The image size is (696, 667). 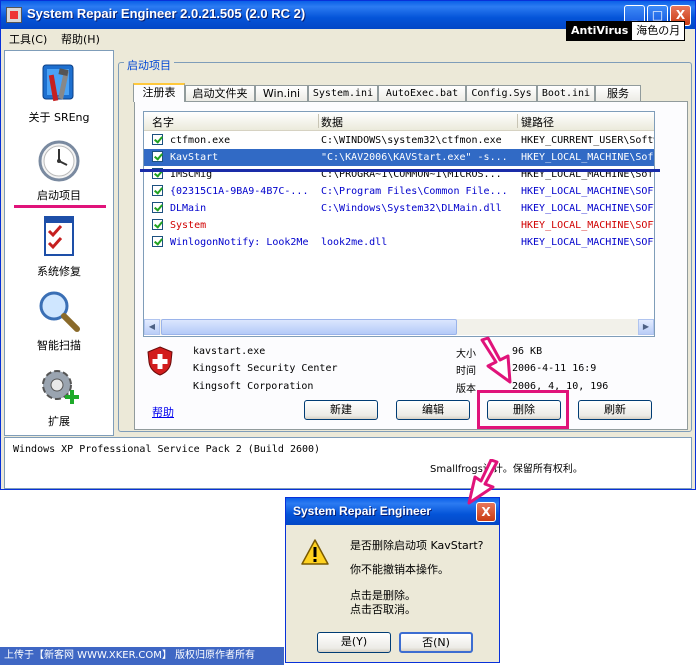 What do you see at coordinates (220, 93) in the screenshot?
I see `tab-startup-folder: 启动文件夹` at bounding box center [220, 93].